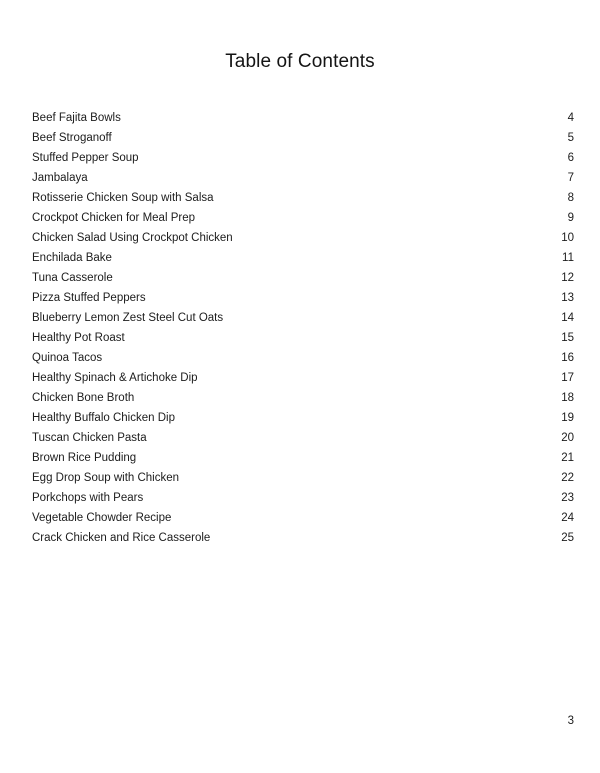 This screenshot has width=600, height=773. Describe the element at coordinates (121, 538) in the screenshot. I see `toc-entry-title: Crack Chicken and Rice Casserole` at that location.